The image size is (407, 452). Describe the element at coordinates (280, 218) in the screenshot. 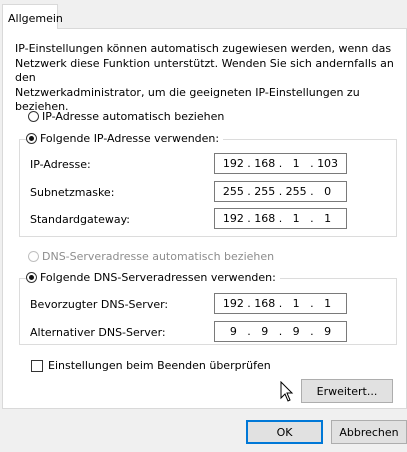

I see `gateway-field: 192. 168. 1. 1` at that location.